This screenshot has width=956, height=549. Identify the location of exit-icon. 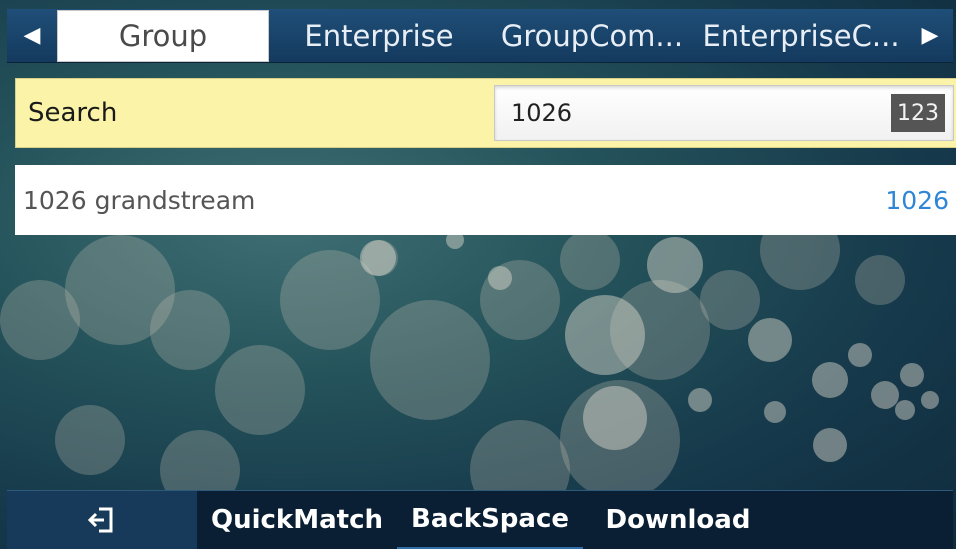
(100, 520).